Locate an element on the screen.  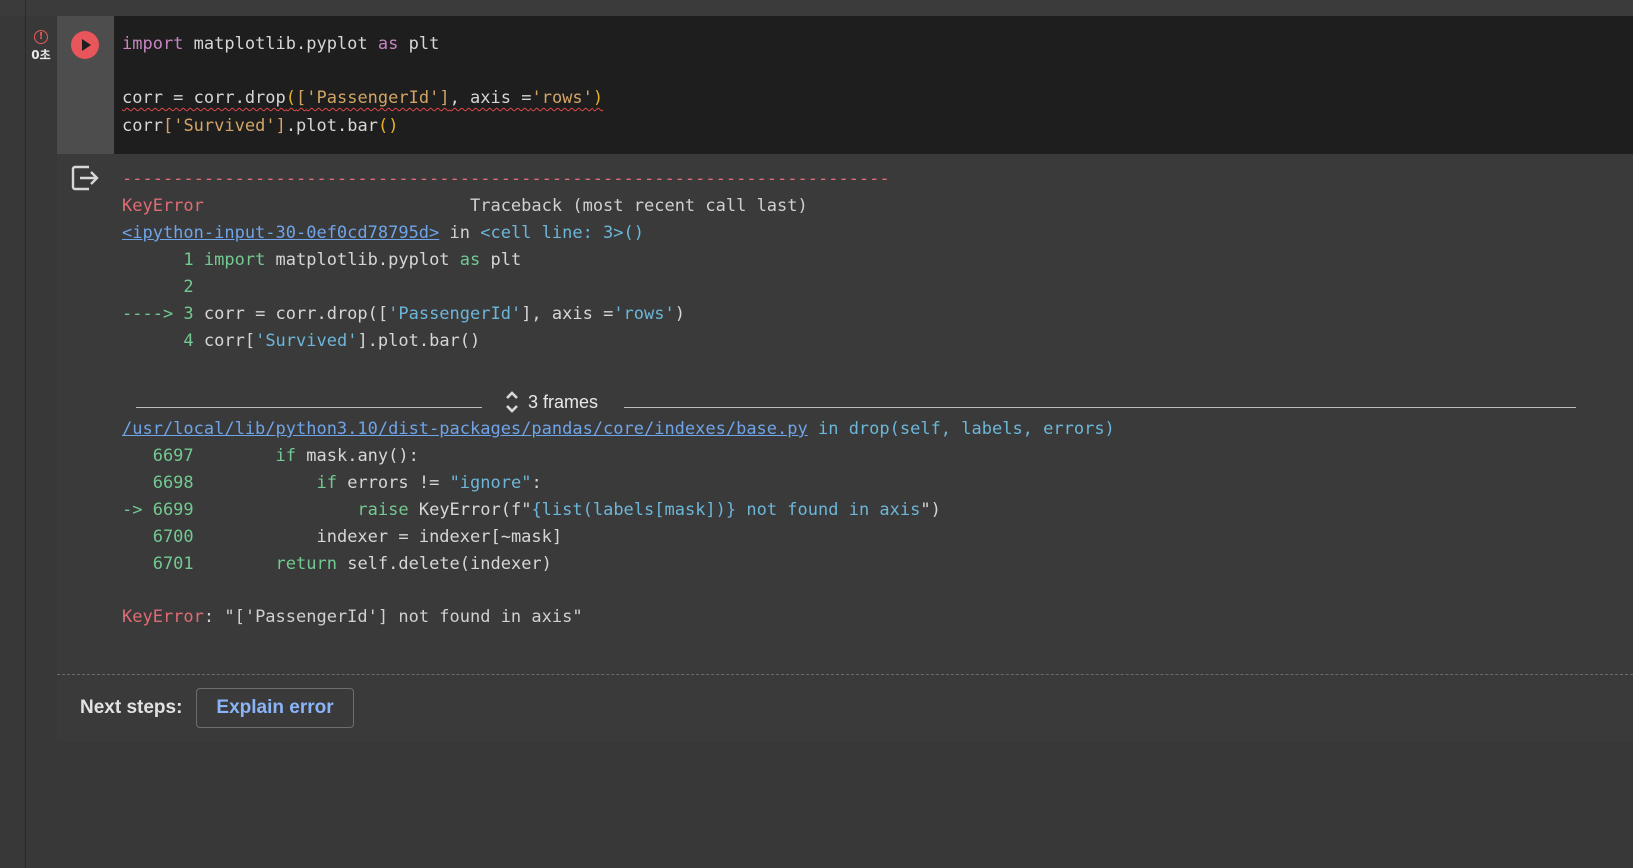
traceback-src-line: 6697 if mask.any(): is located at coordinates (270, 456).